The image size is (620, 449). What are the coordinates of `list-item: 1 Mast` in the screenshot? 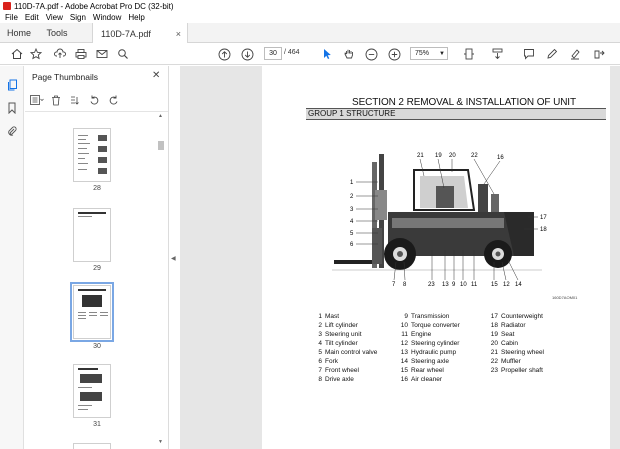 It's located at (344, 317).